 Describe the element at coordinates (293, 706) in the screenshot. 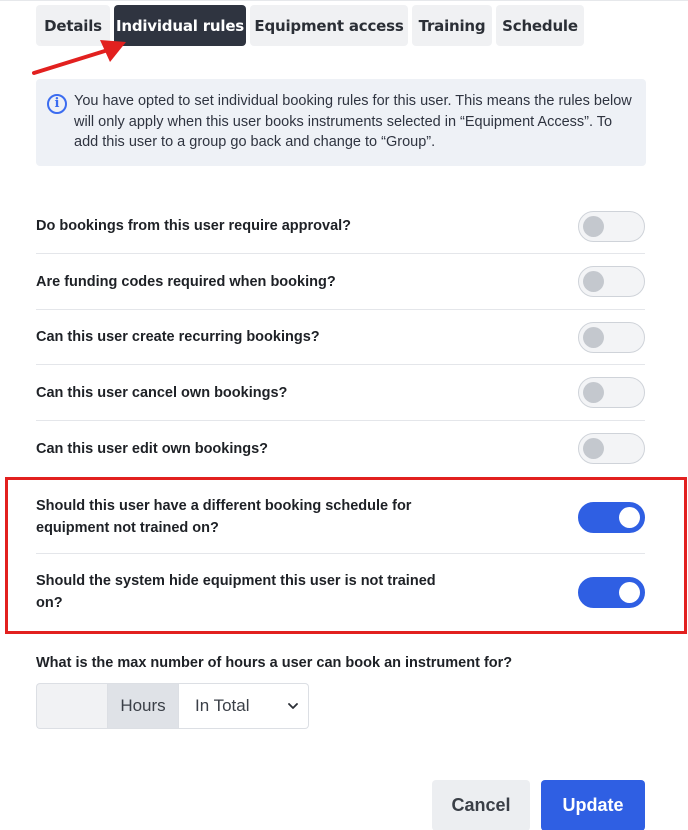

I see `chevron-down-icon` at that location.